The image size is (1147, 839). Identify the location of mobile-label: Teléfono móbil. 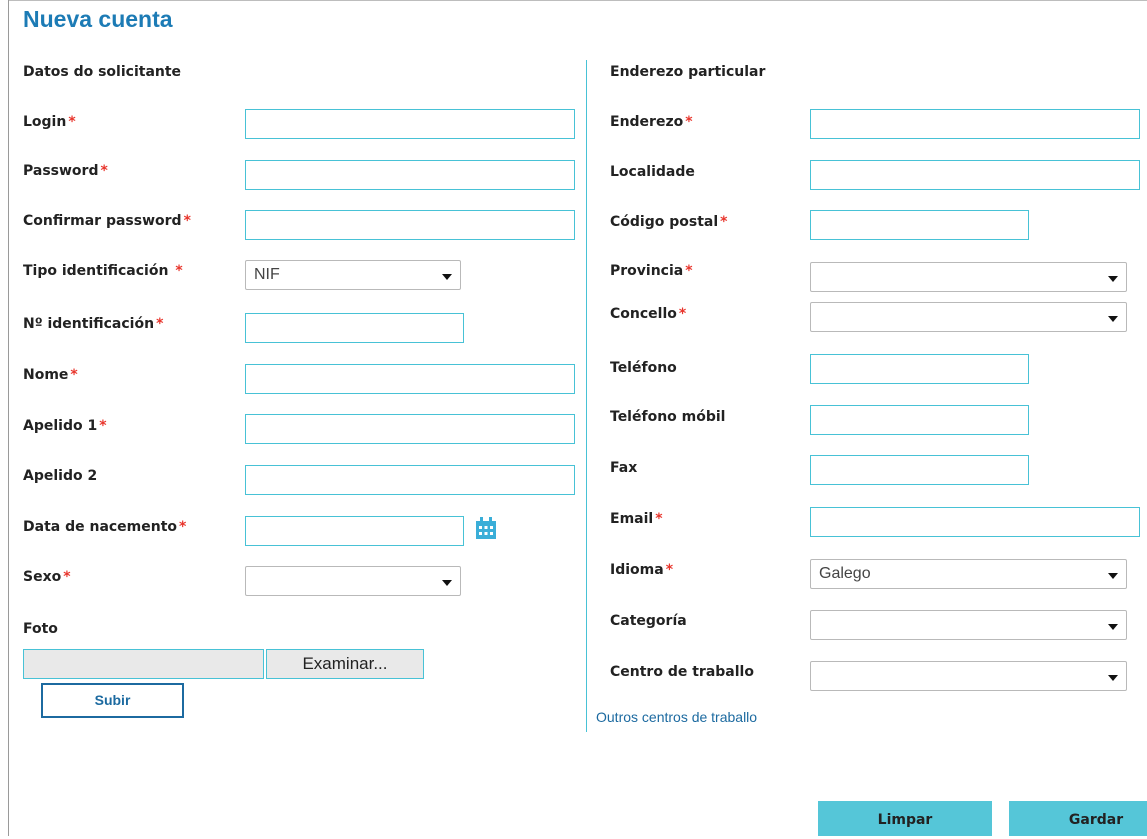
(668, 417).